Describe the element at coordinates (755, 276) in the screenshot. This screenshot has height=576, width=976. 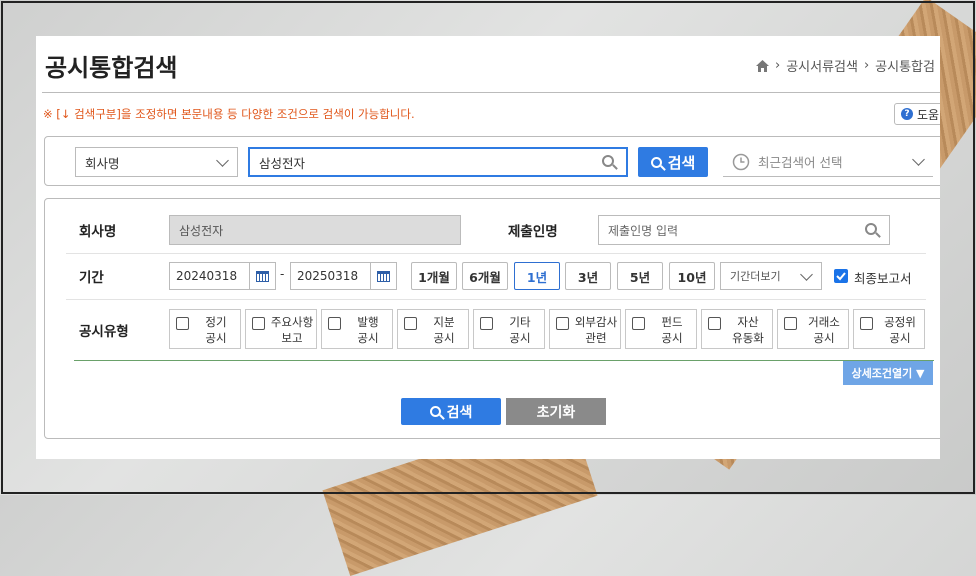
I see `period-more-label: 기간더보기` at that location.